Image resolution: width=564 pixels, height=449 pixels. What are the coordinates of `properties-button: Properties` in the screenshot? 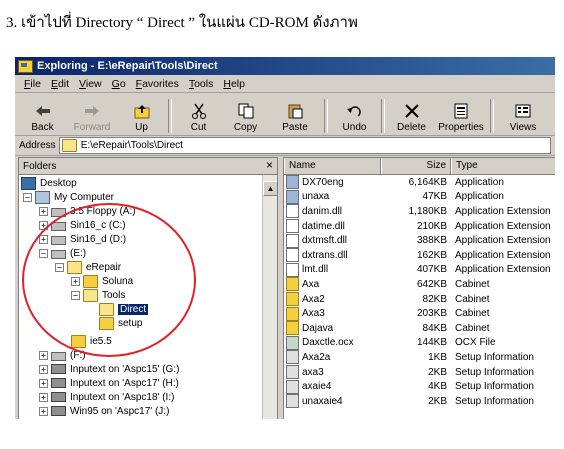 It's located at (461, 115).